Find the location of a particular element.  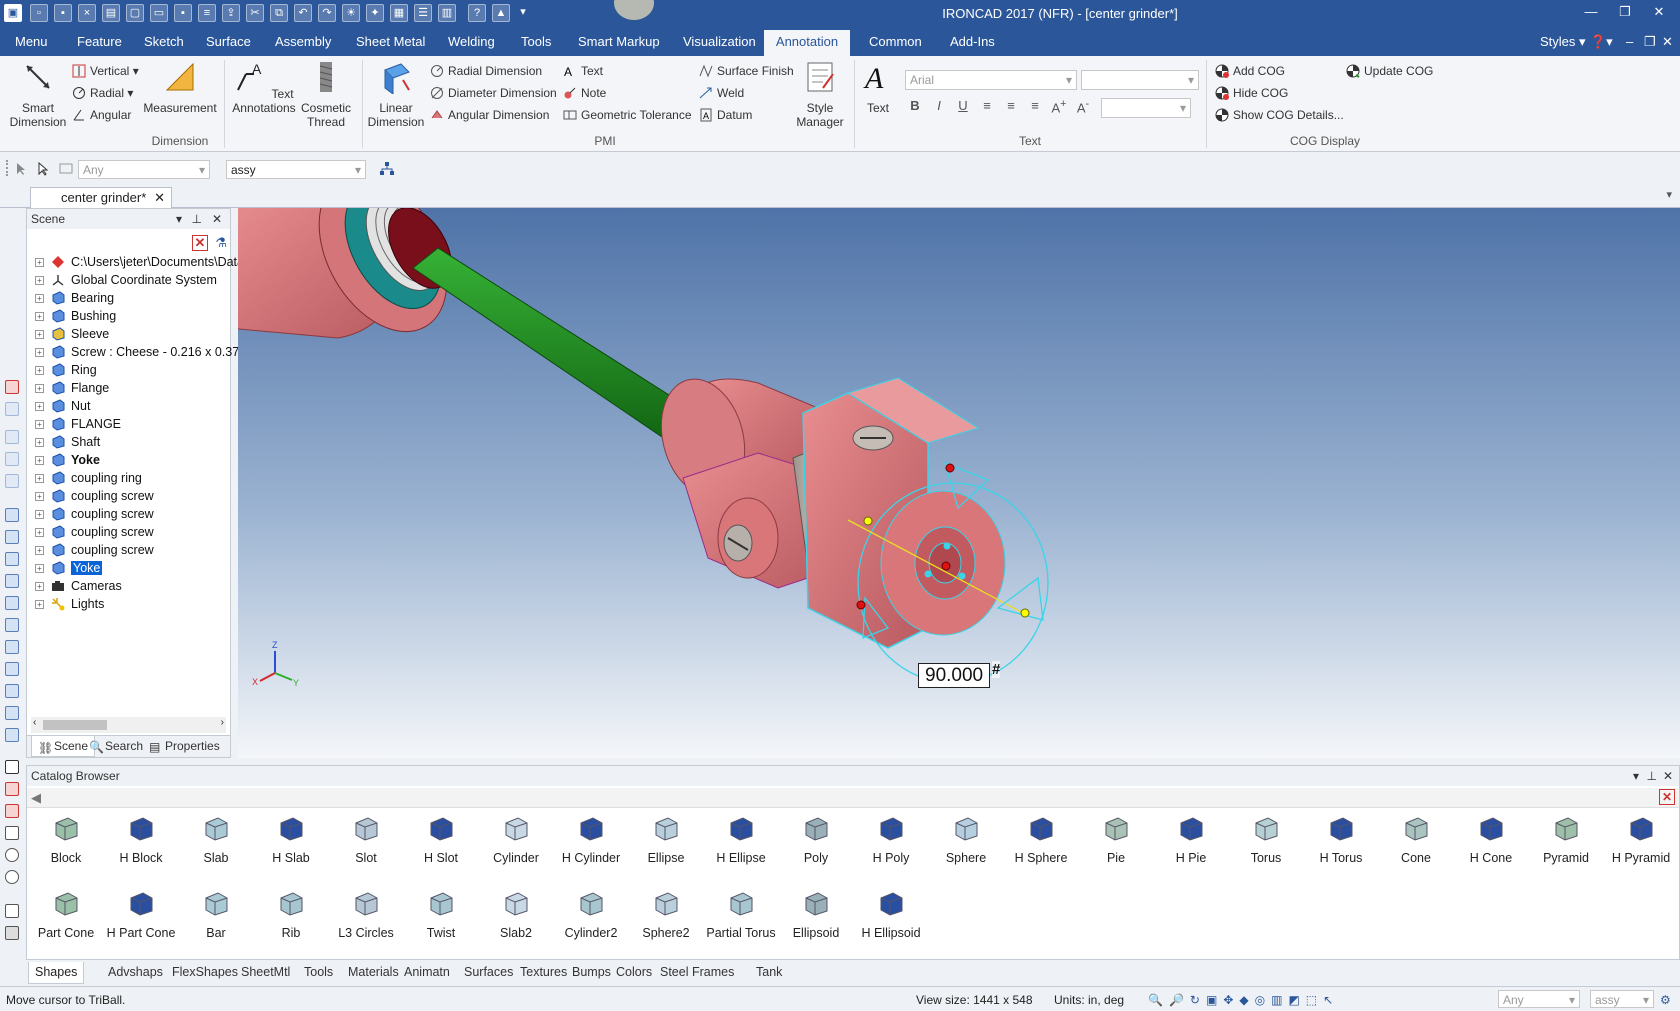

tab-annotation: Annotation is located at coordinates (807, 43).